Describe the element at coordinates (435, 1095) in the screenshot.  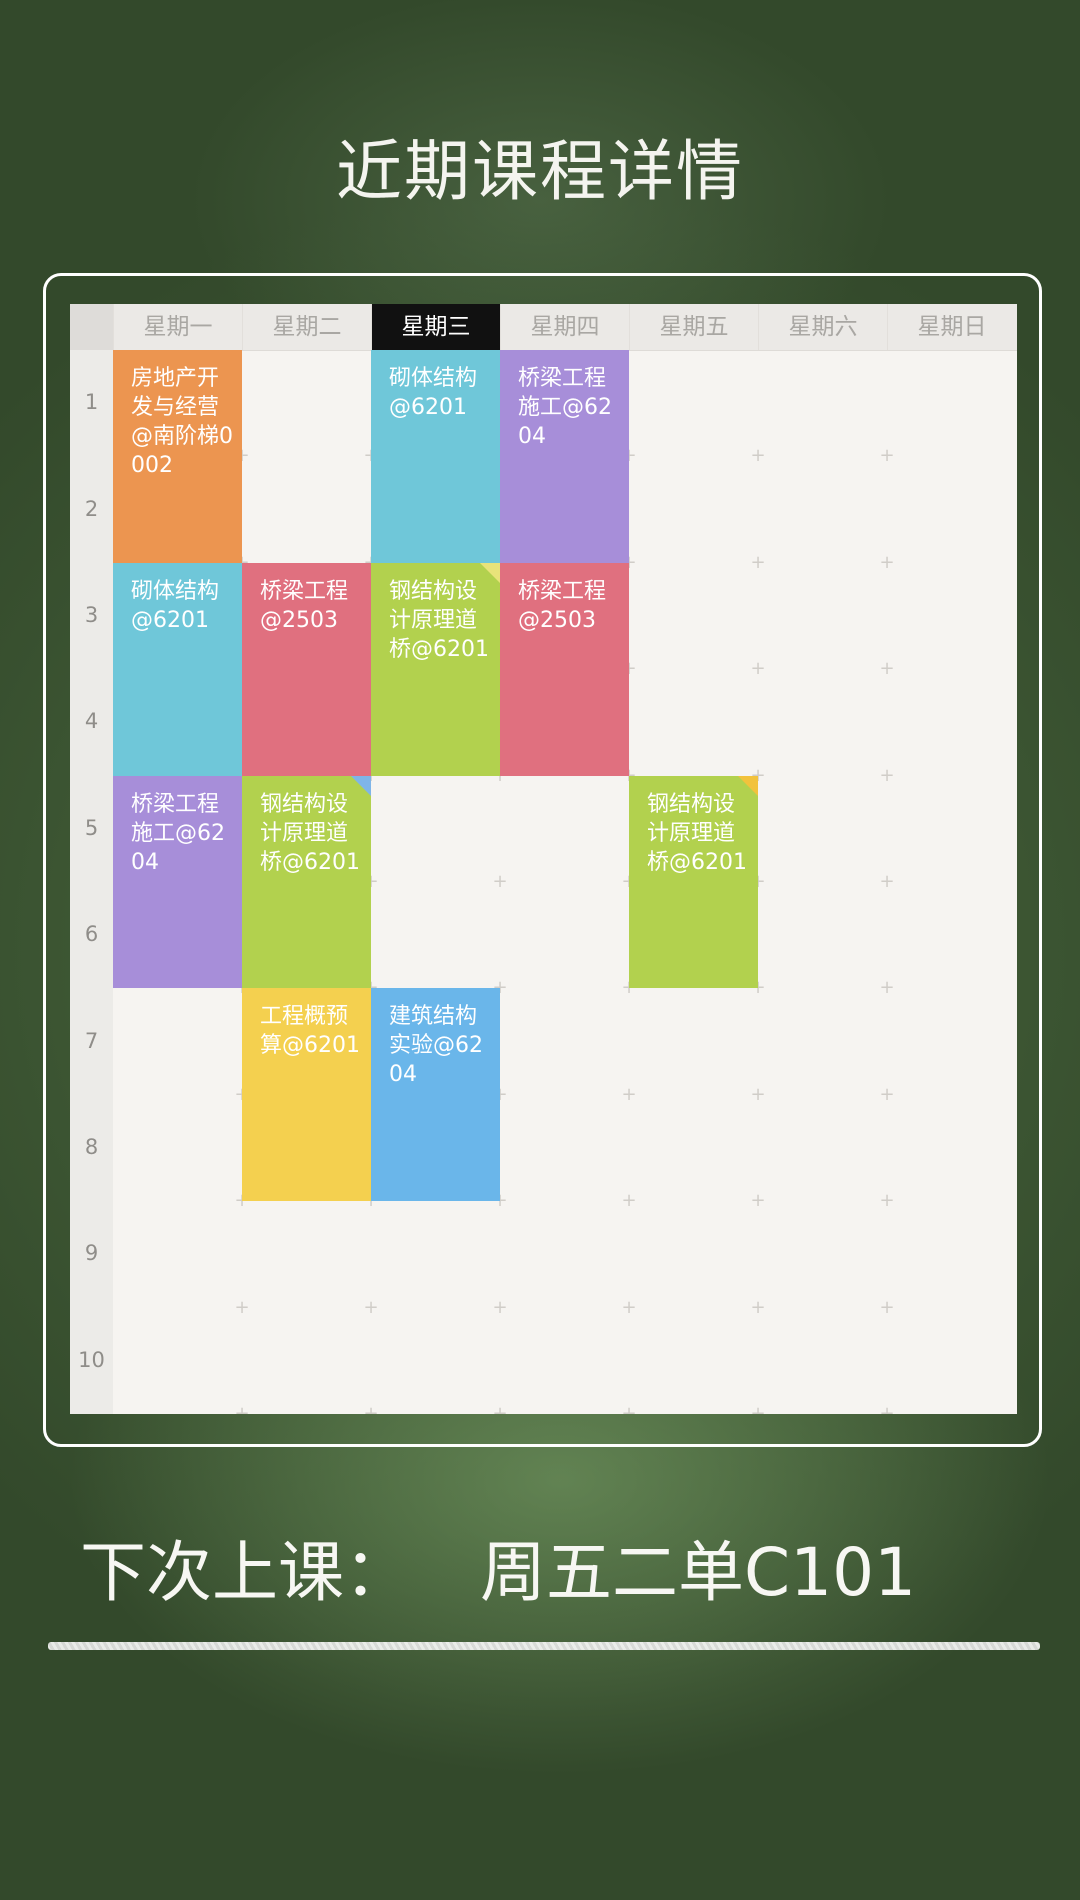
I see `course-block: 建筑结构实验@6204` at that location.